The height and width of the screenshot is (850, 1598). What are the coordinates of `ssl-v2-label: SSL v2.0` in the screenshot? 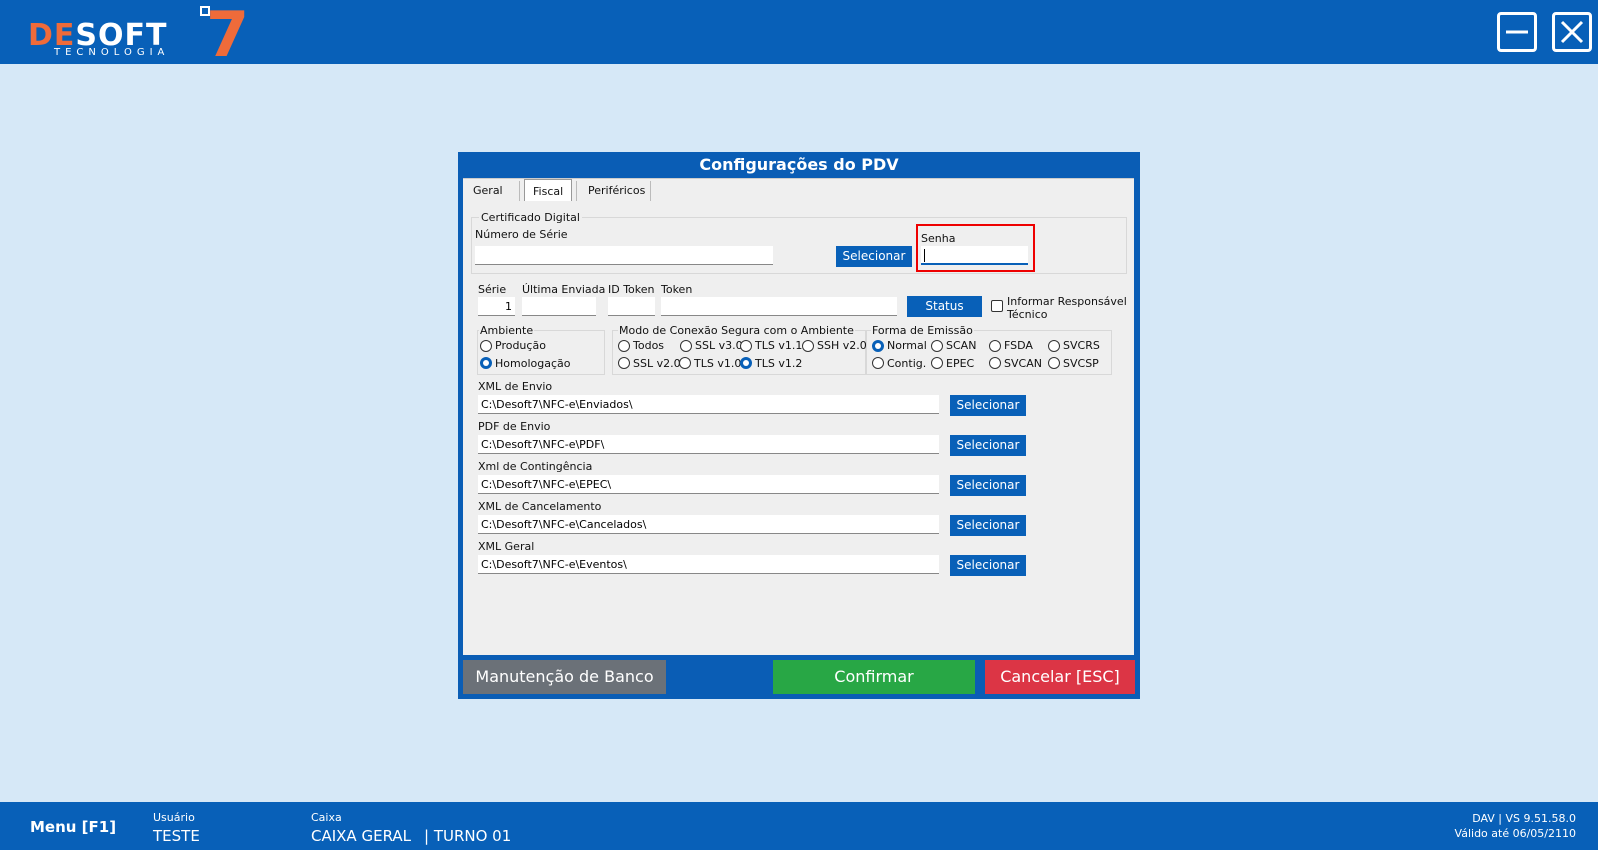 It's located at (657, 363).